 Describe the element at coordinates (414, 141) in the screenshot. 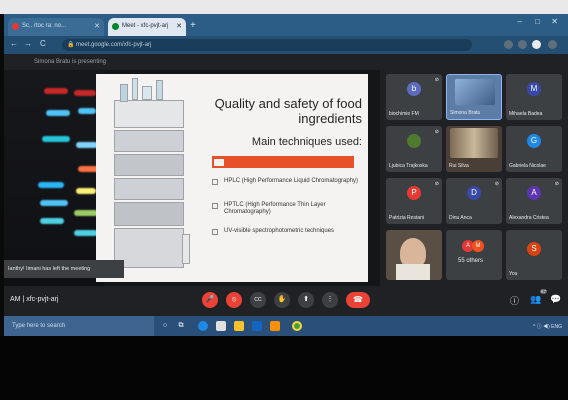

I see `avatar` at that location.